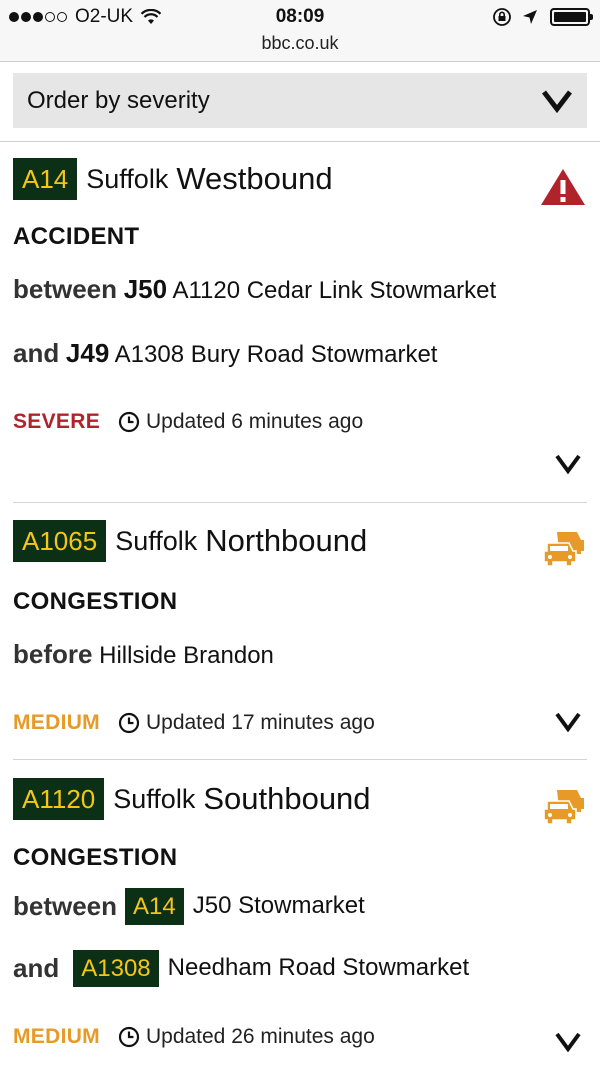 Image resolution: width=600 pixels, height=1067 pixels. What do you see at coordinates (254, 178) in the screenshot?
I see `direction: Westbound` at bounding box center [254, 178].